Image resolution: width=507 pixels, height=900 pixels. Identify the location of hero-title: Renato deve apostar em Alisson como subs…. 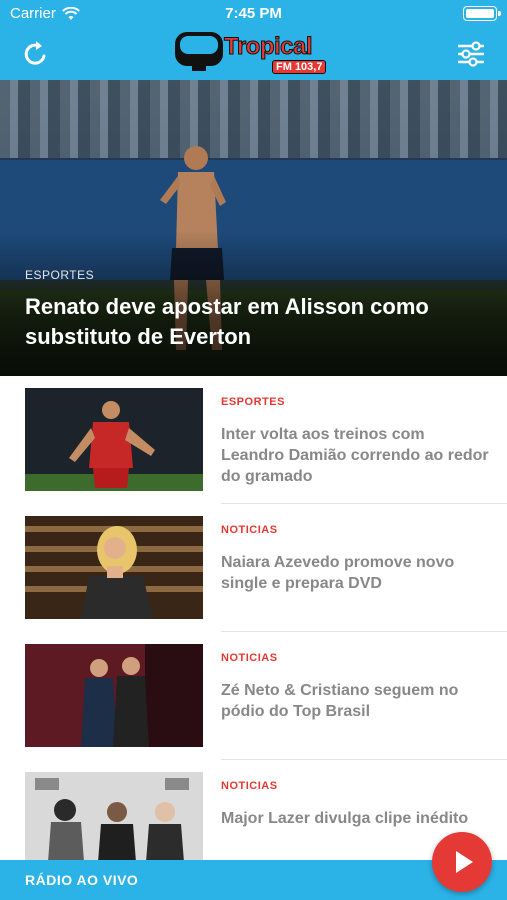
(227, 321).